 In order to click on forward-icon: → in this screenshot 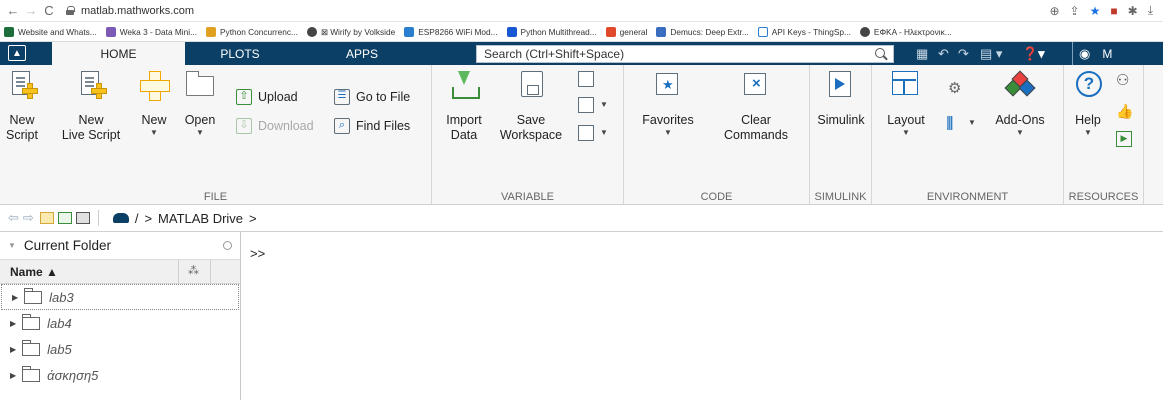, I will do `click(31, 11)`.